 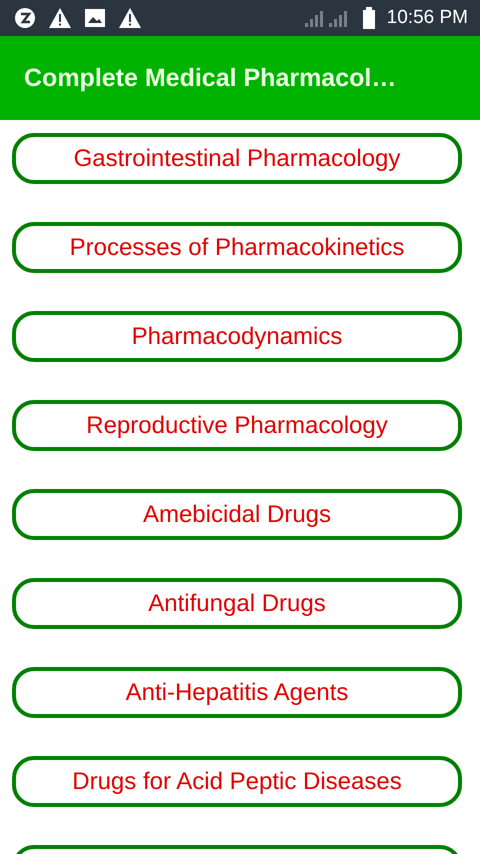 What do you see at coordinates (237, 692) in the screenshot?
I see `topic-button: Anti-Hepatitis Agents` at bounding box center [237, 692].